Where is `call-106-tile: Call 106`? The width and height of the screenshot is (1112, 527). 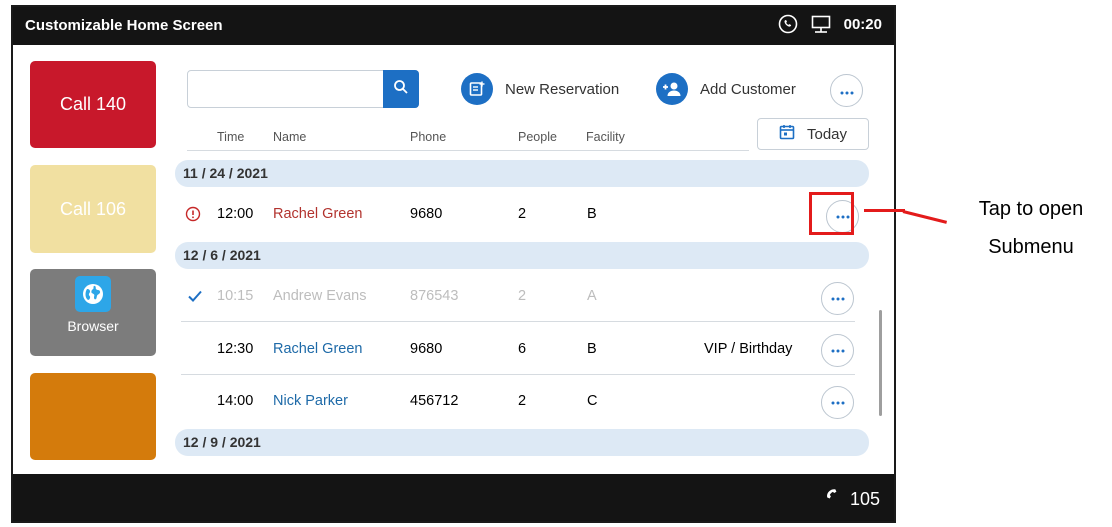 call-106-tile: Call 106 is located at coordinates (93, 209).